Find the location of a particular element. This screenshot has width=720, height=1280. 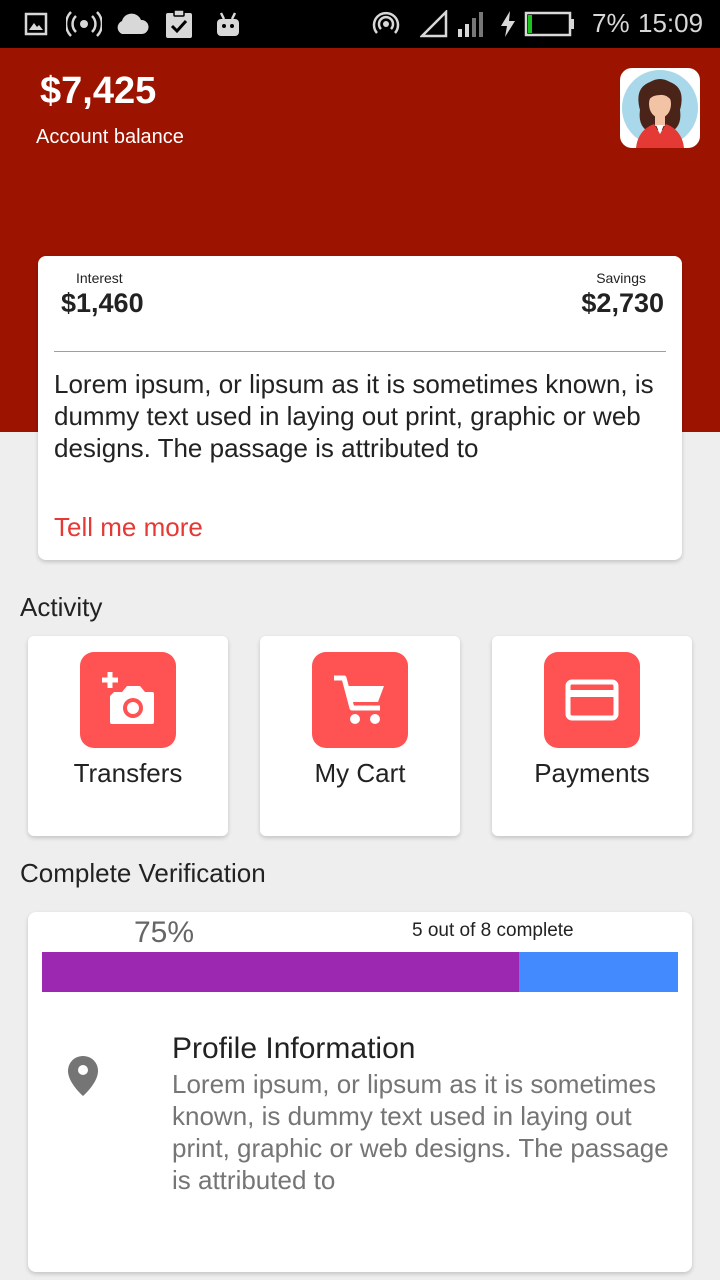

account-balance: $7,425 is located at coordinates (98, 91).